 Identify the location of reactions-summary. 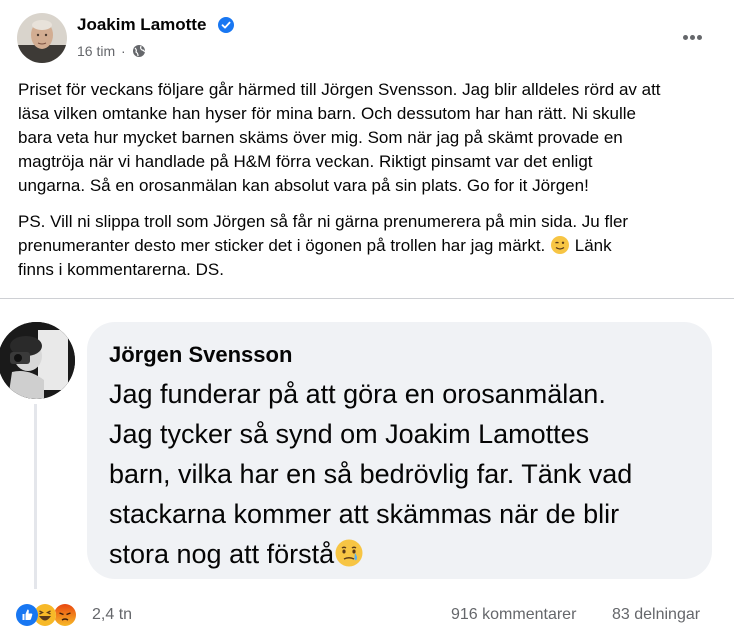
(53, 616).